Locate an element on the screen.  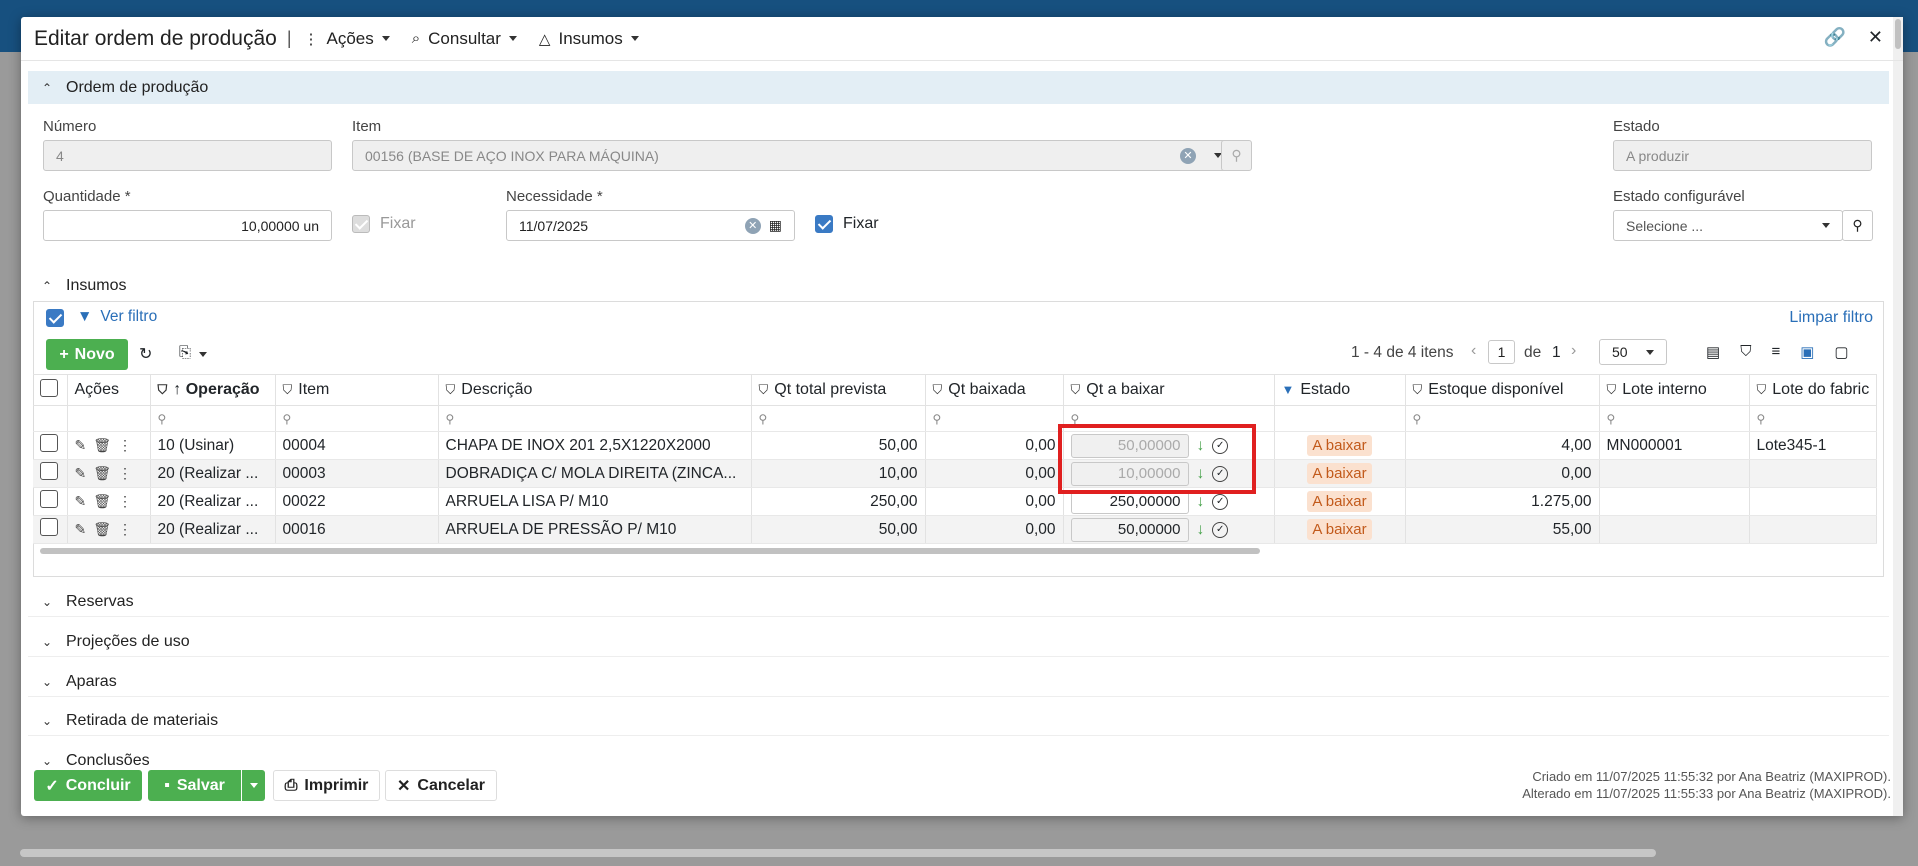
next-page-icon: › is located at coordinates (1573, 351).